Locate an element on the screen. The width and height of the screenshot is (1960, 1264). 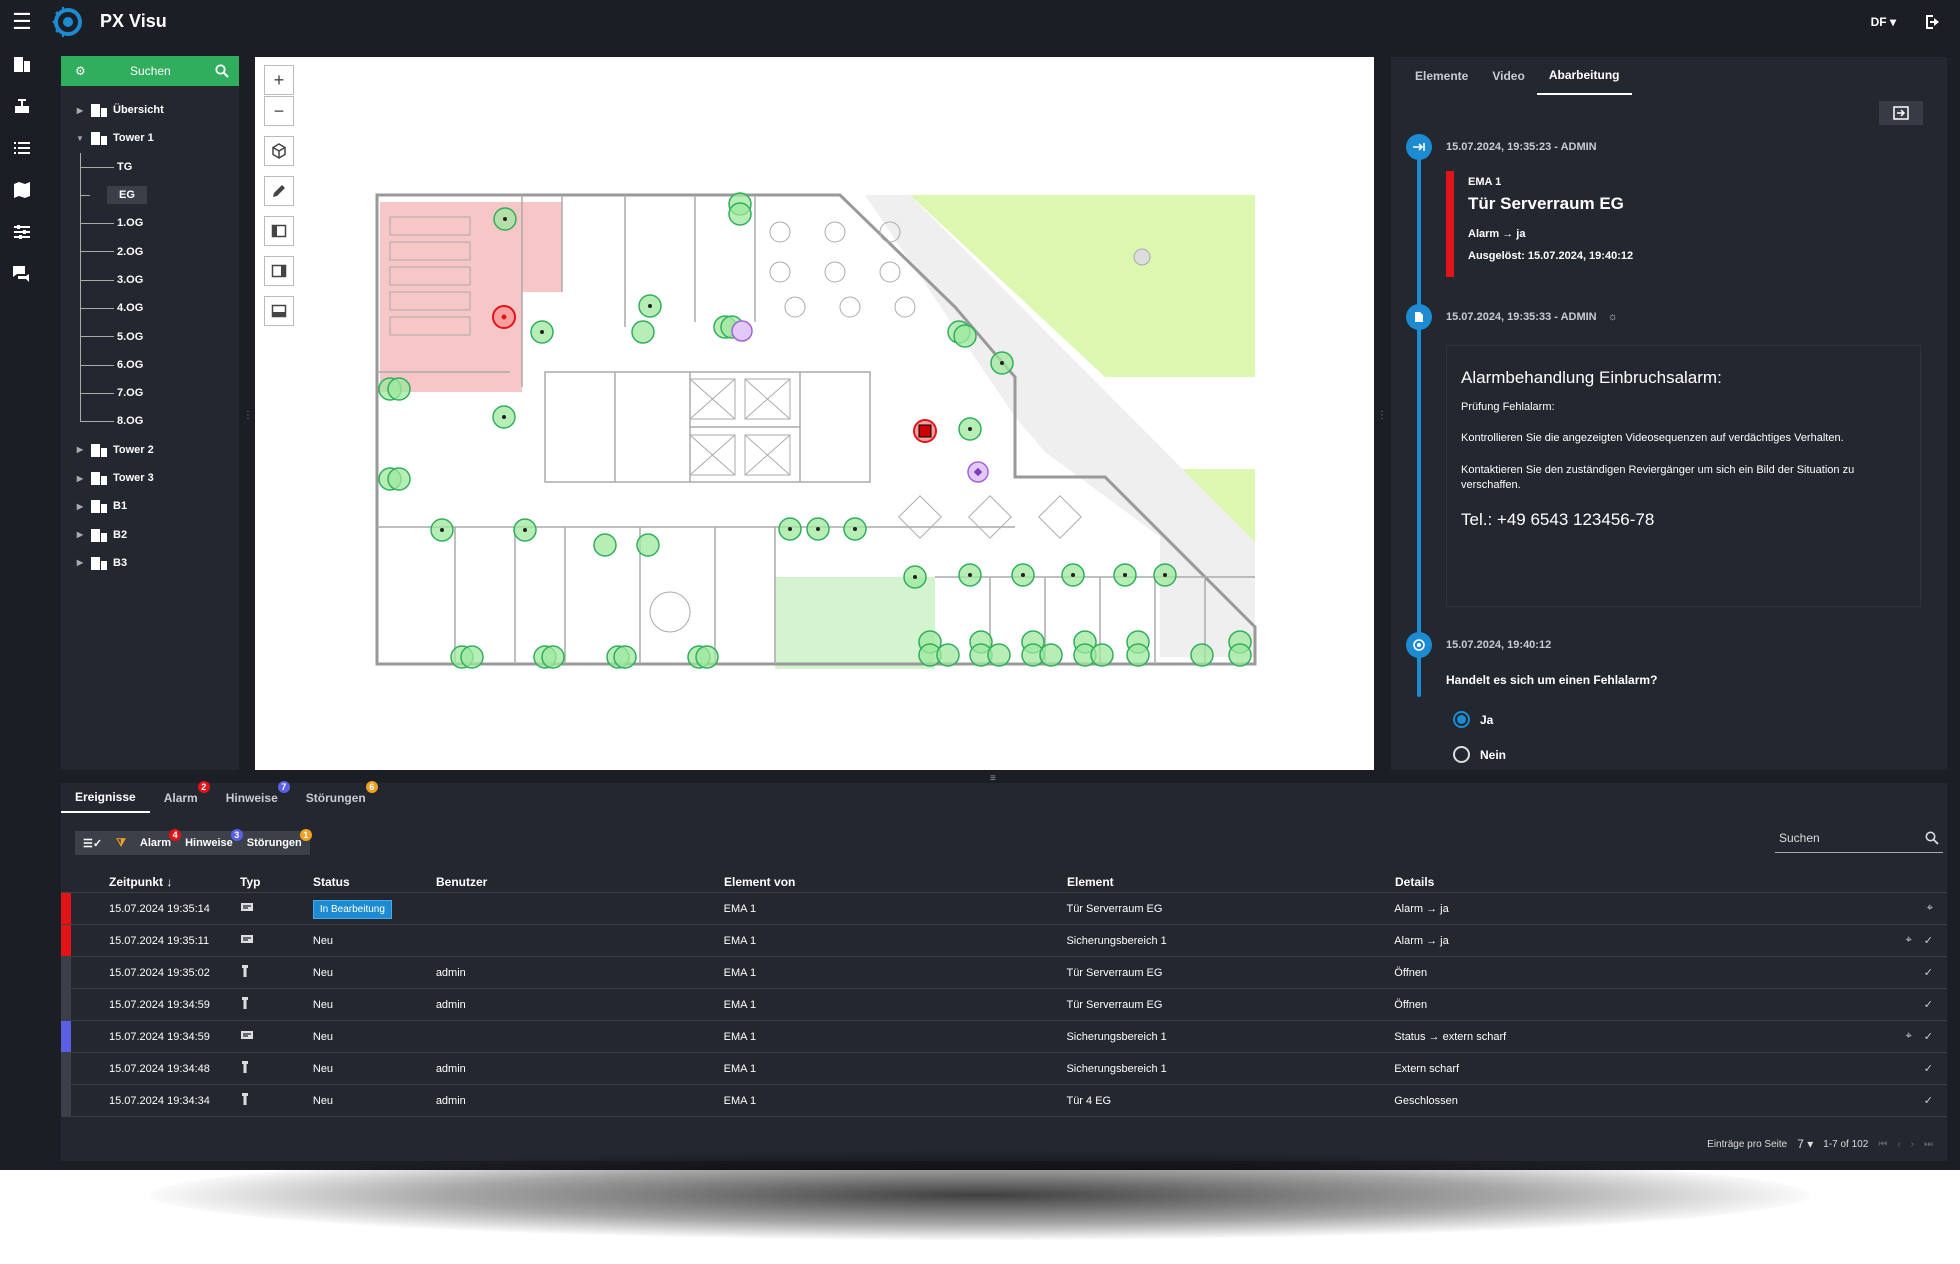
tree-node: ▶ Übersicht is located at coordinates (150, 110).